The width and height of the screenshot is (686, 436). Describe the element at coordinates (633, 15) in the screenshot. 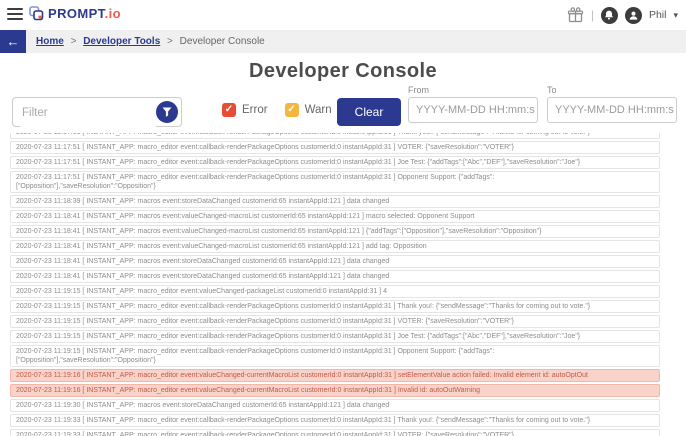

I see `user-avatar-icon` at that location.